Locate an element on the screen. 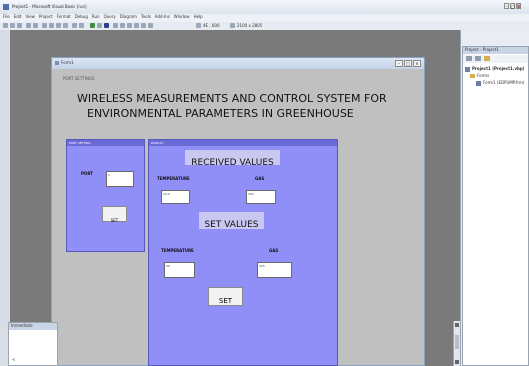 Image resolution: width=529 pixels, height=366 pixels. maximize-button: □ is located at coordinates (512, 6).